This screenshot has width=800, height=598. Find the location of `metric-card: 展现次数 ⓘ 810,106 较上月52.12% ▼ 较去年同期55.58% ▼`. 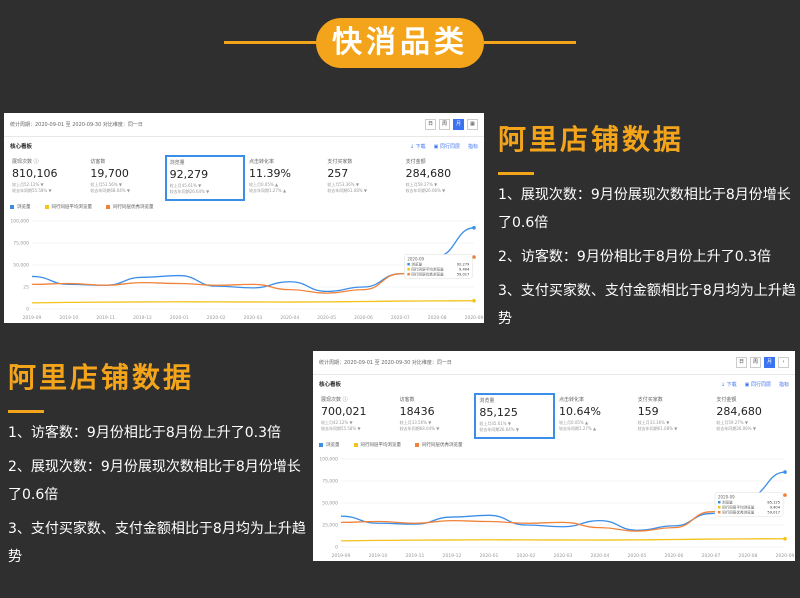

metric-card: 展现次数 ⓘ 810,106 较上月52.12% ▼ 较去年同期55.58% ▼ is located at coordinates (47, 178).